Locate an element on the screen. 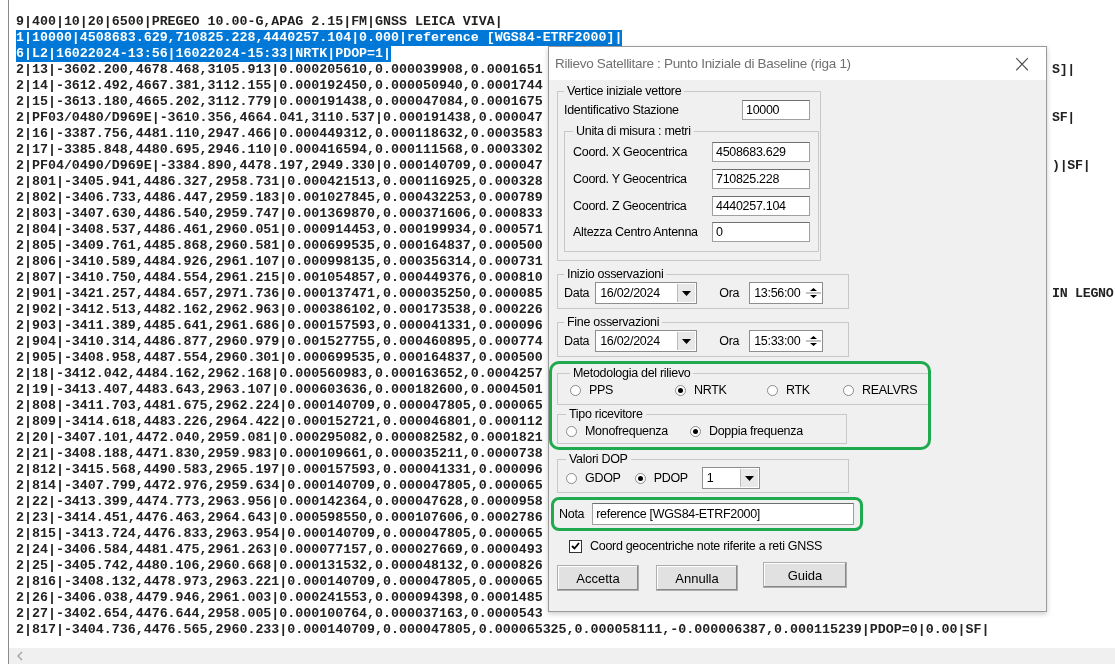 The width and height of the screenshot is (1115, 664). text-line: 2|802|-3406.733,4486.447,2959.183|0.001027845,0.000432253,0.000789 is located at coordinates (279, 198).